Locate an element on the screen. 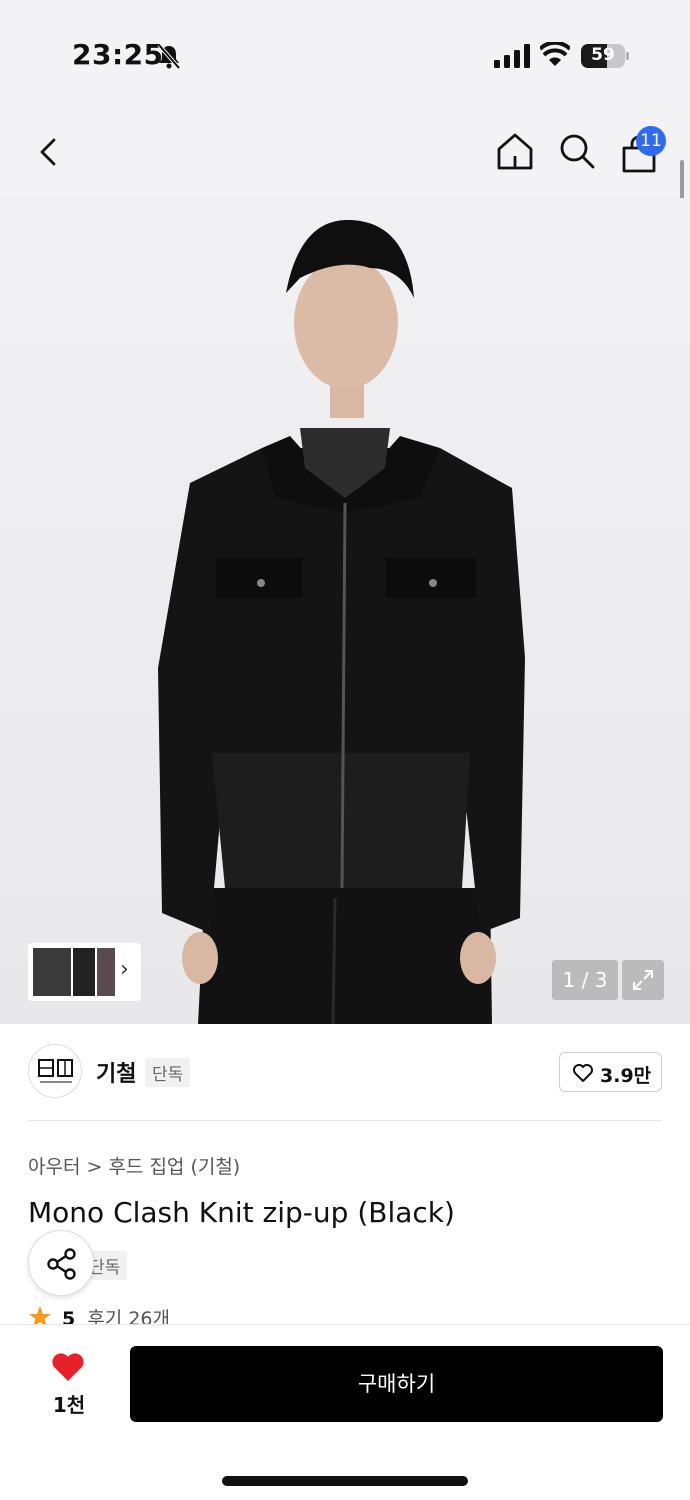 The width and height of the screenshot is (690, 1500). brand-logo-mark is located at coordinates (55, 1071).